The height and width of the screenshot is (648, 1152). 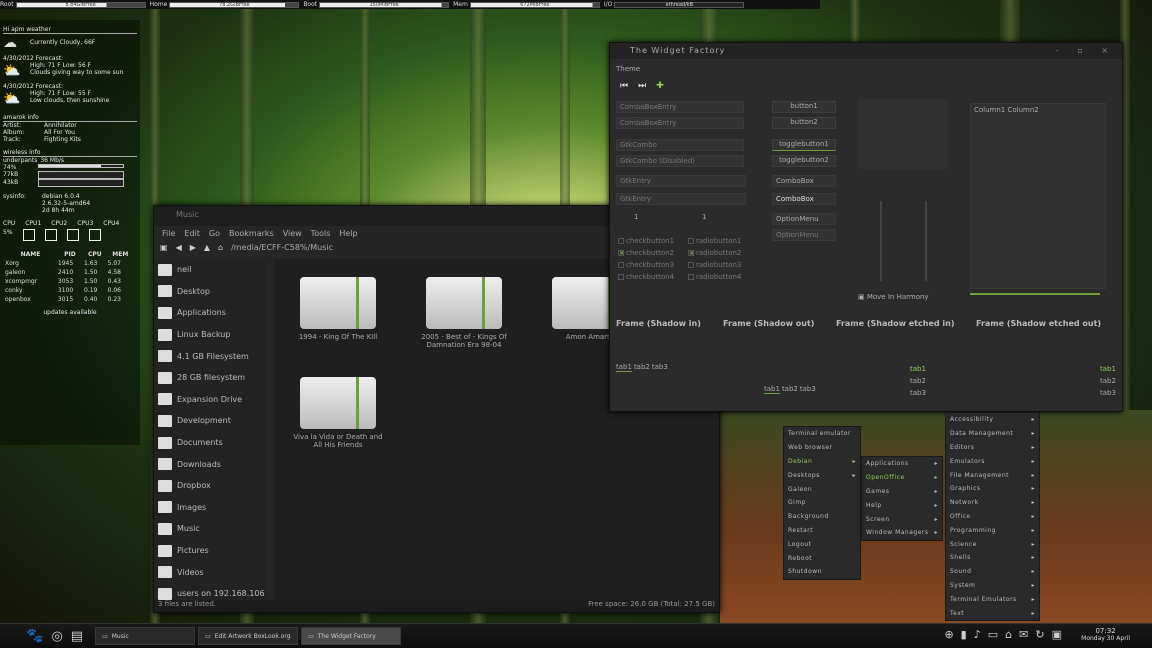 What do you see at coordinates (1035, 294) in the screenshot?
I see `harmony-slider` at bounding box center [1035, 294].